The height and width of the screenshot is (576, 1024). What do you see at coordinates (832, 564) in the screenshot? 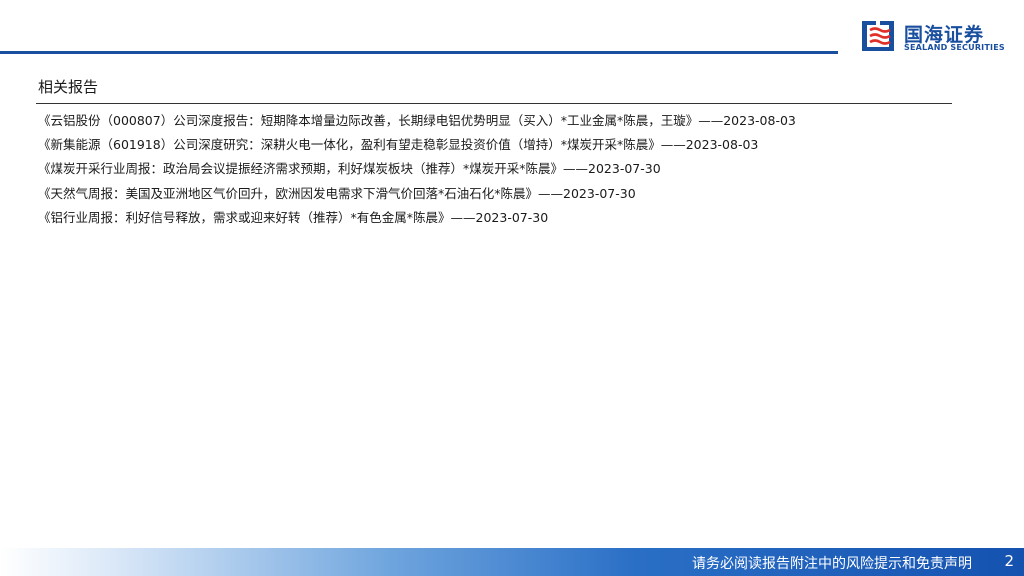
I see `disclaimer-text: 请务必阅读报告附注中的风险提示和免责声明` at bounding box center [832, 564].